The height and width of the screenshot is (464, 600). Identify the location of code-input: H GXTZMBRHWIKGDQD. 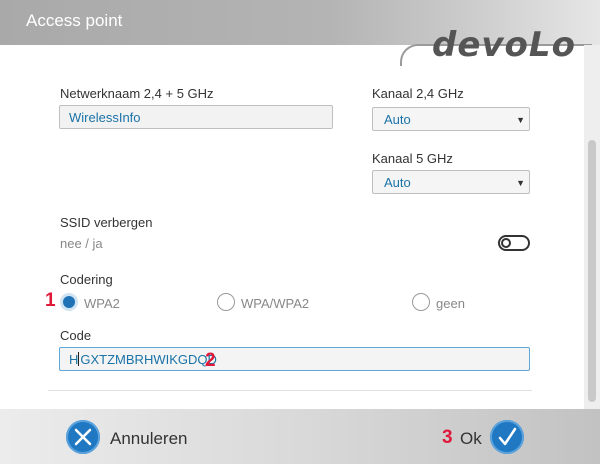
(294, 359).